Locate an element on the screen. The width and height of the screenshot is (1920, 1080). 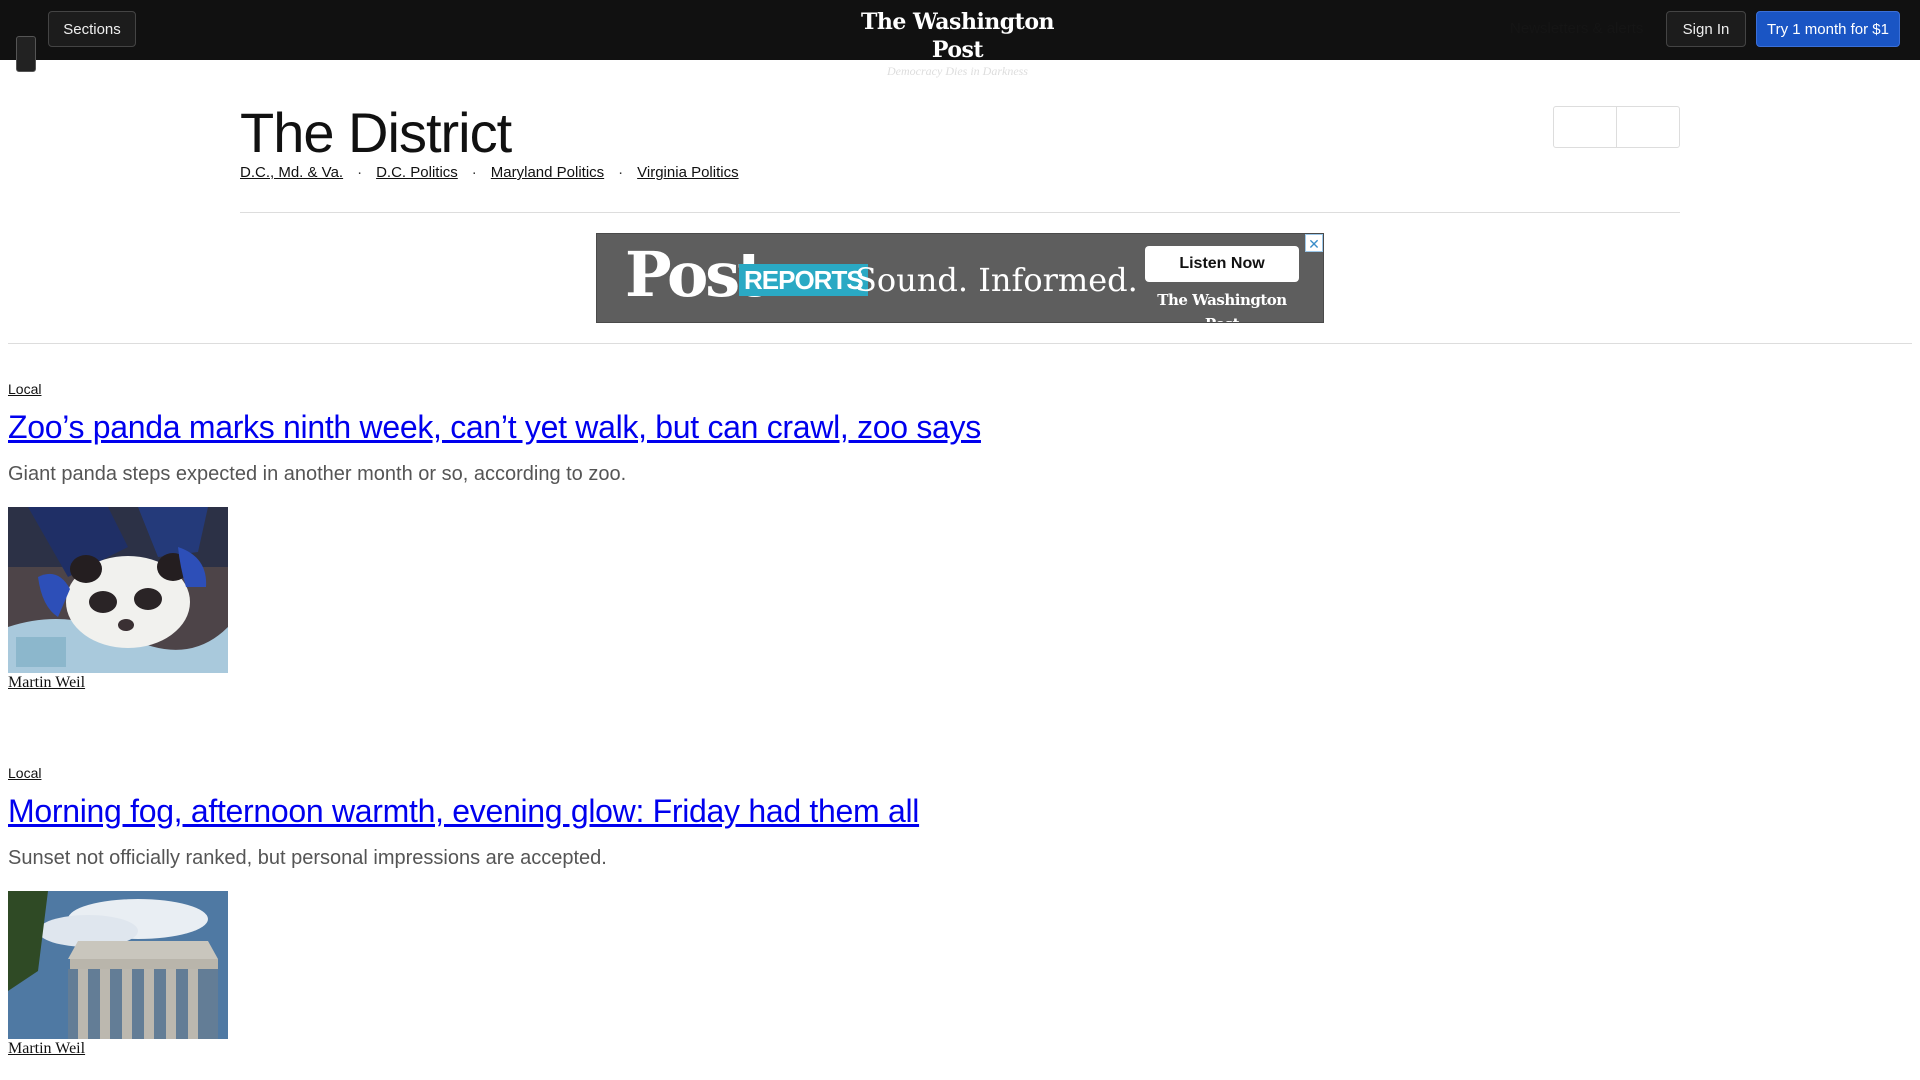
ad-divider is located at coordinates (960, 343).